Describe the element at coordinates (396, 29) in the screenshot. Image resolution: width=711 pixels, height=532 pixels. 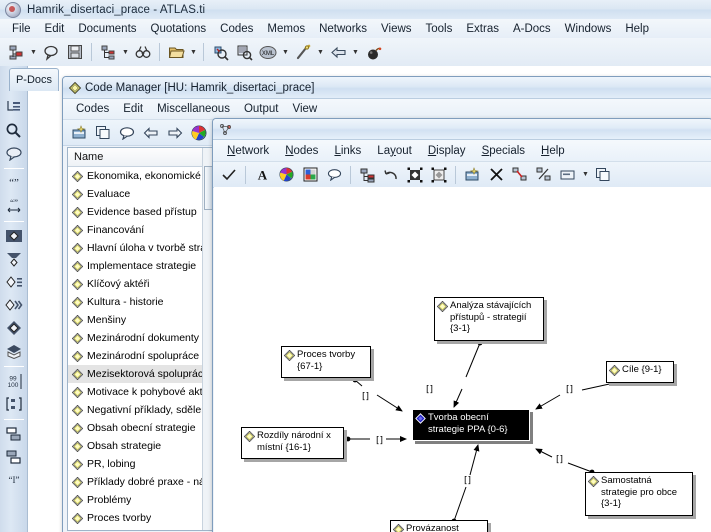
I see `menu-views: Views` at that location.